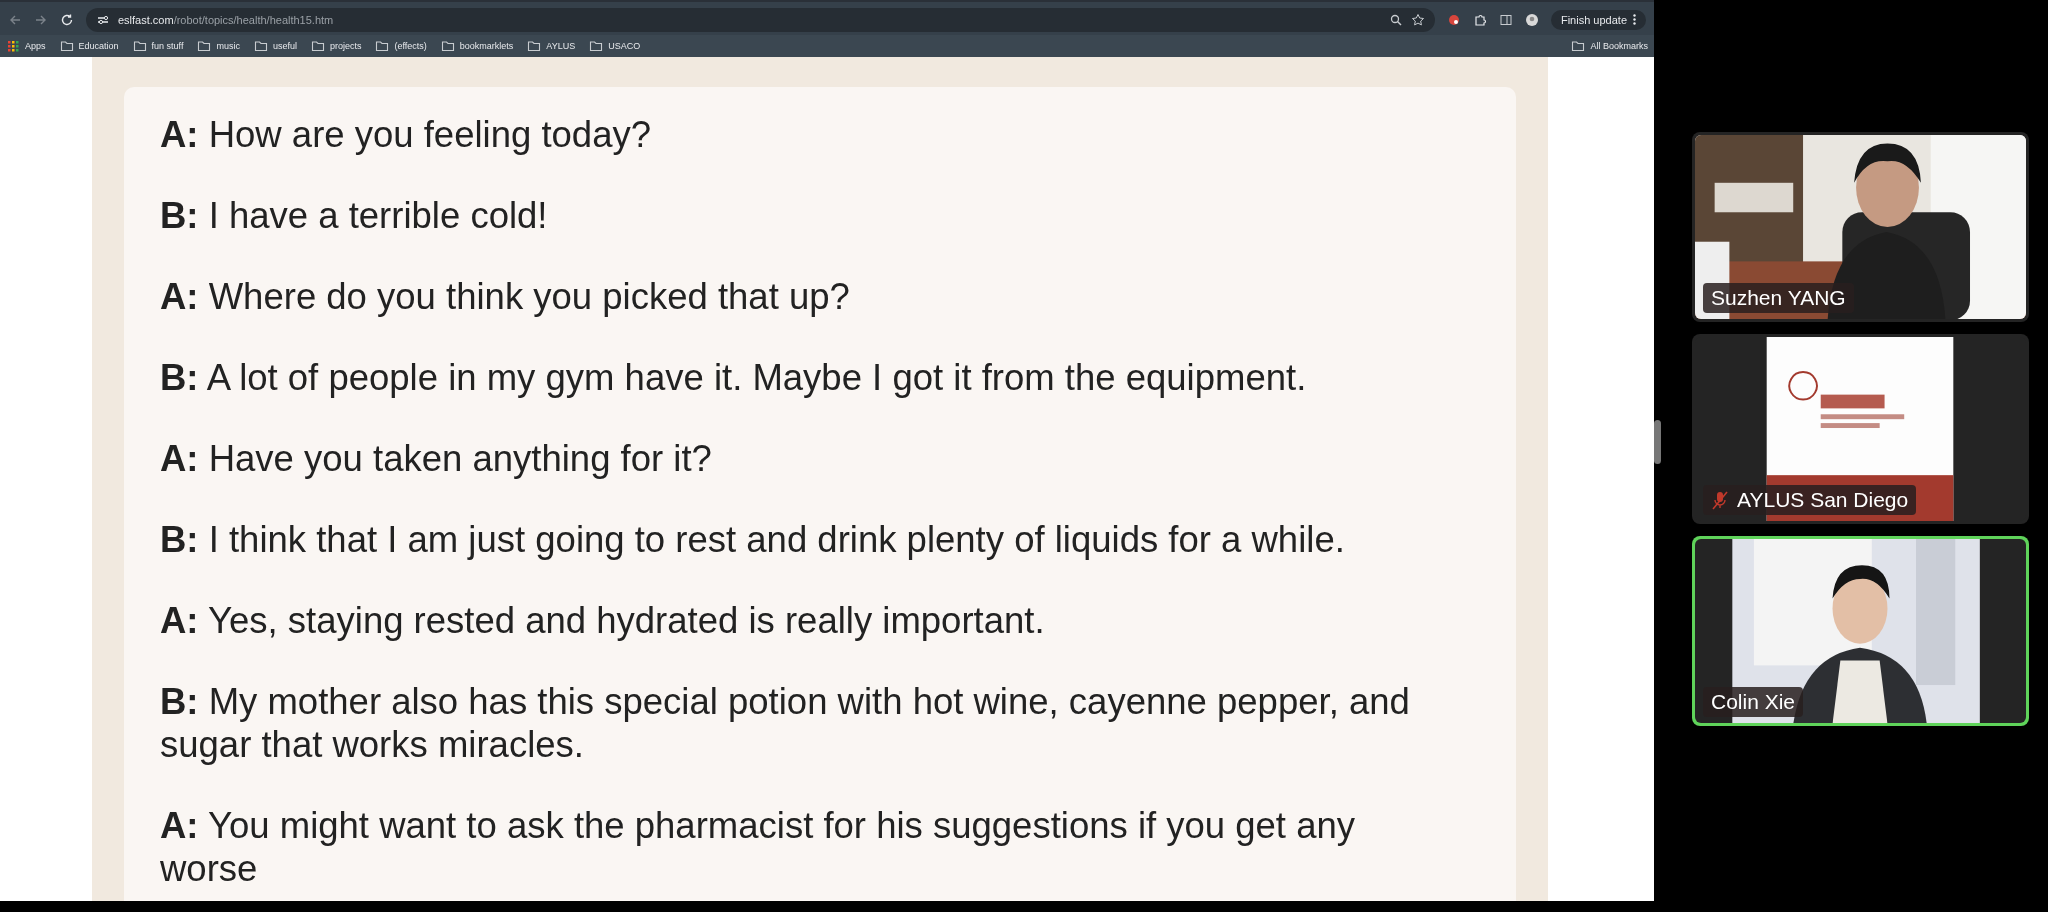  What do you see at coordinates (26, 46) in the screenshot?
I see `bookmark-link: Apps` at bounding box center [26, 46].